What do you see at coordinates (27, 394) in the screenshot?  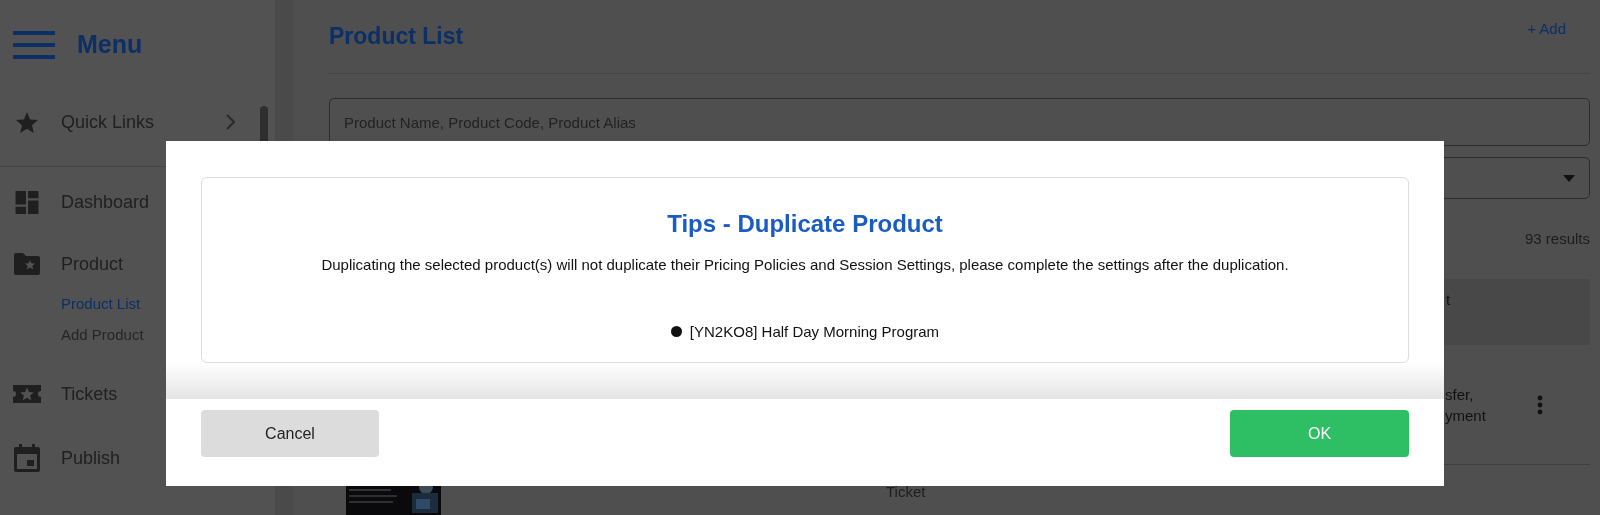 I see `ticket-icon` at bounding box center [27, 394].